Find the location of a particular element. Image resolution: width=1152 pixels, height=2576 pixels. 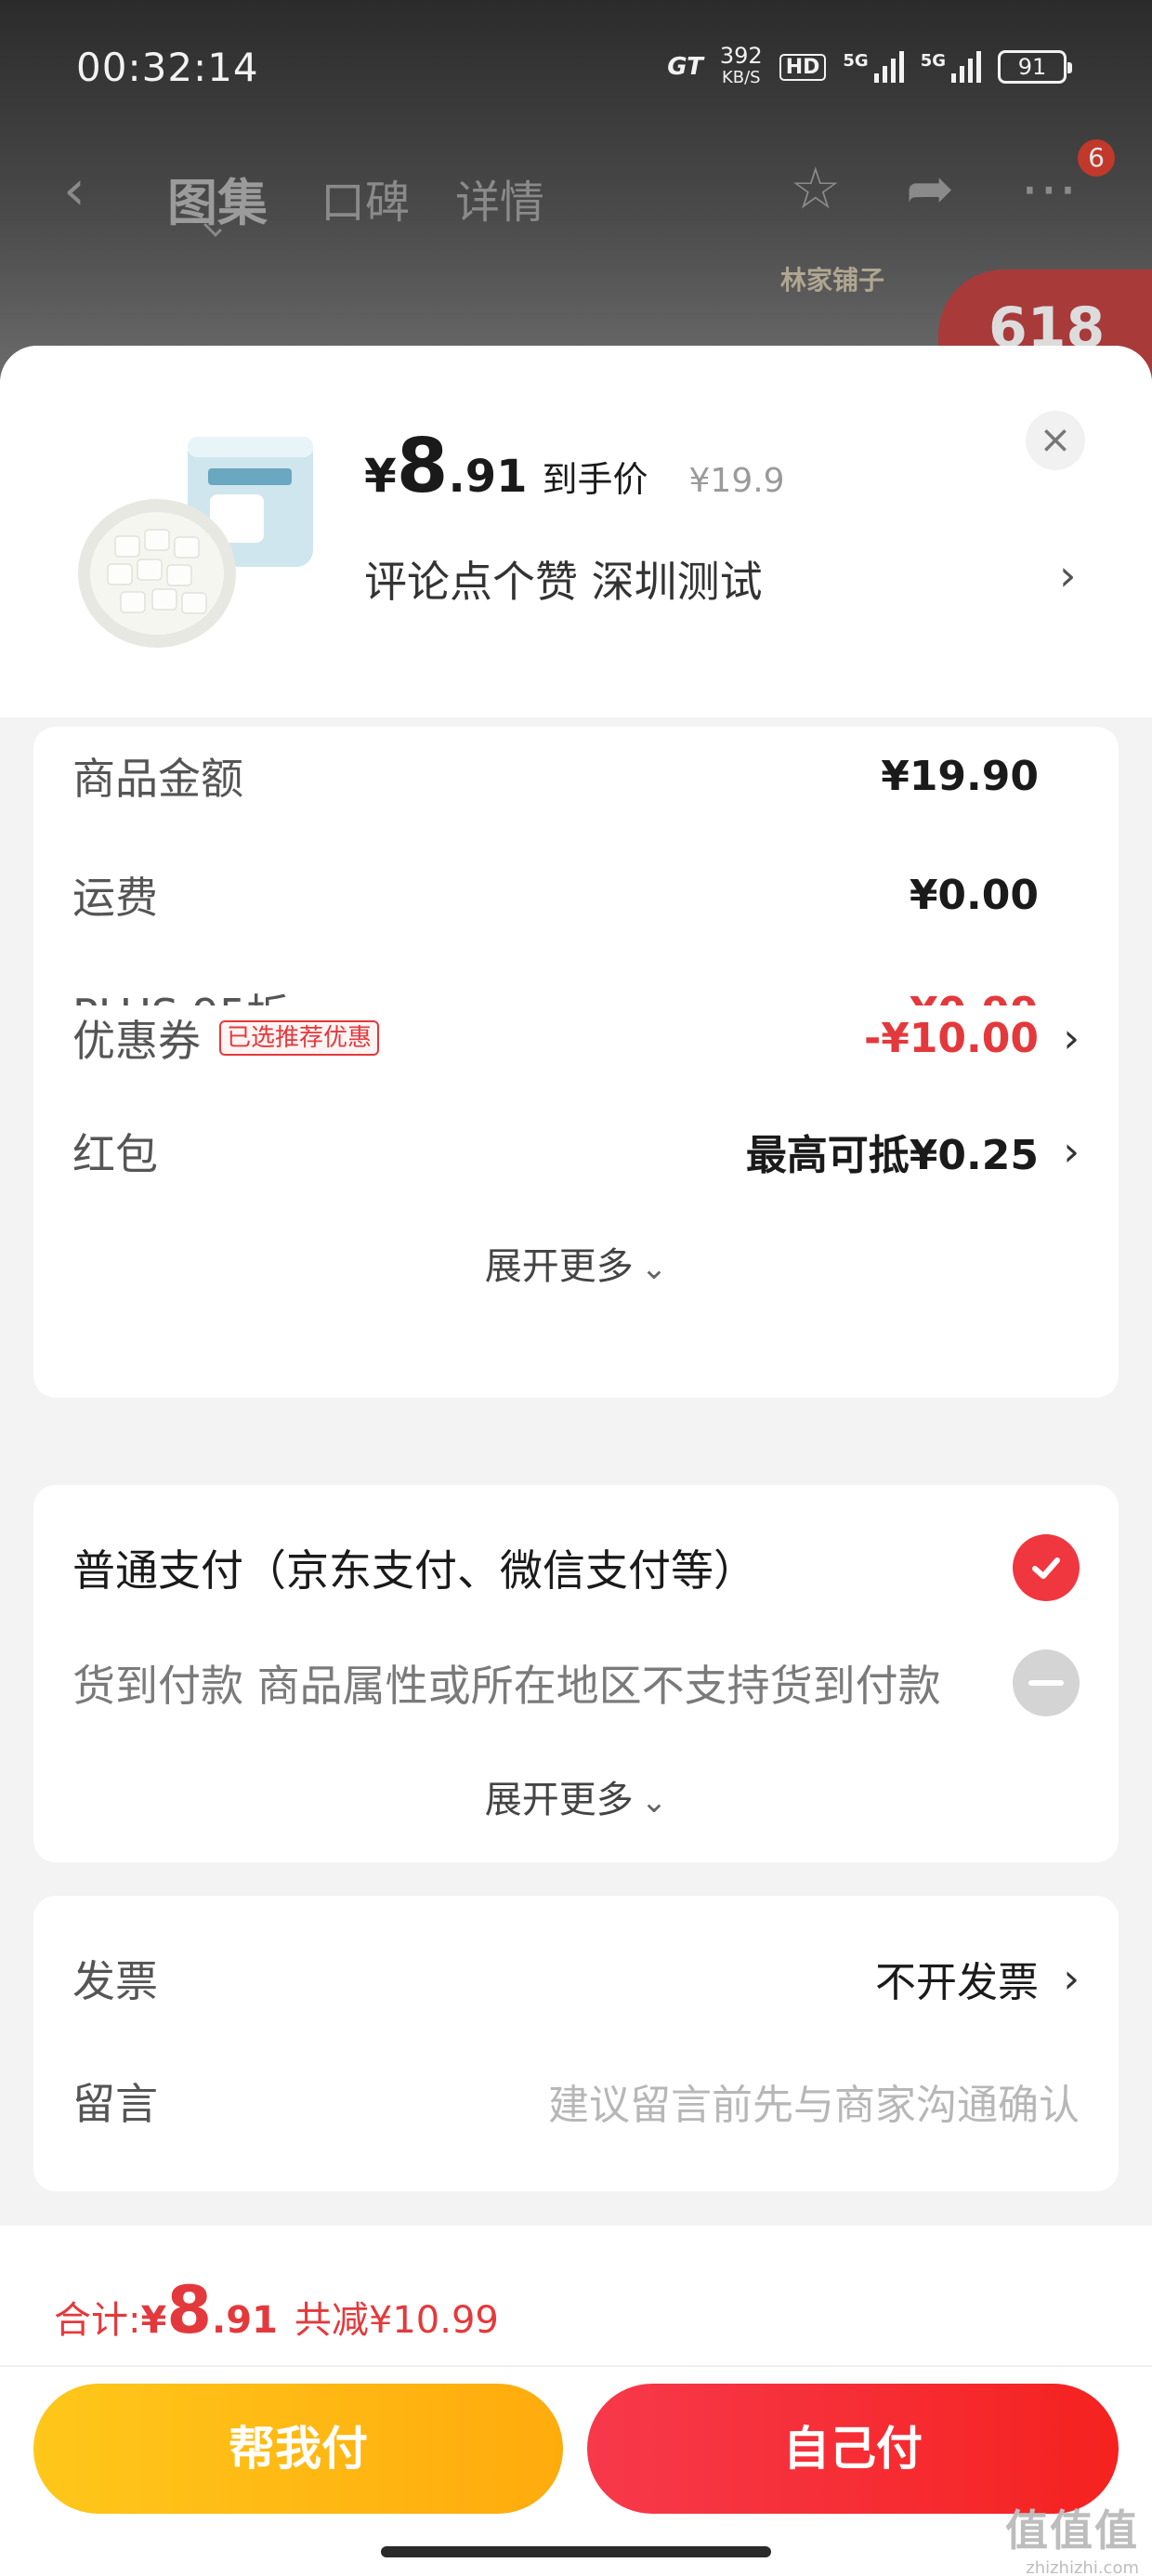

watermark-site: zhizhizhi.com is located at coordinates (1082, 2567).